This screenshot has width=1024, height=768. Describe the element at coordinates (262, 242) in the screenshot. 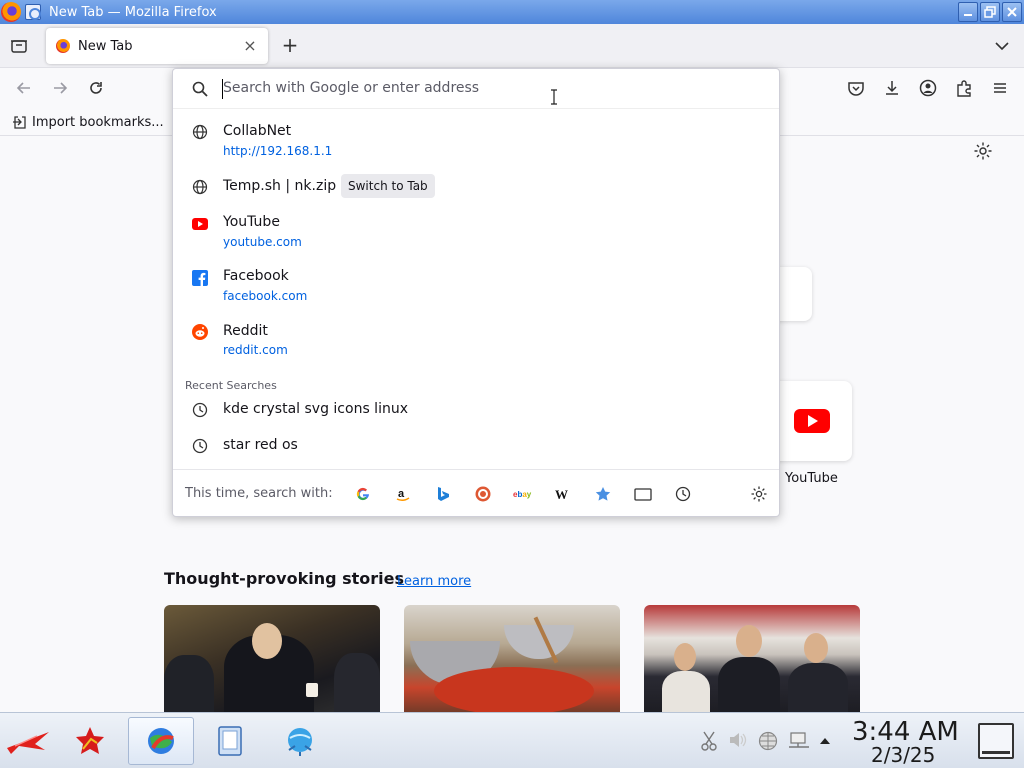

I see `result-url: youtube.com` at that location.